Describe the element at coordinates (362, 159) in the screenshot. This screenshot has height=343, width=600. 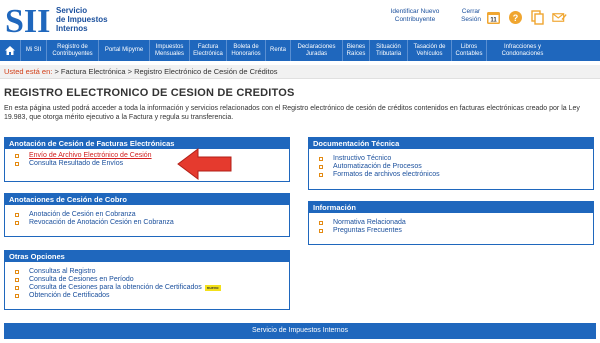
I see `instructivo-tecnico-link: Instructivo Técnico` at that location.